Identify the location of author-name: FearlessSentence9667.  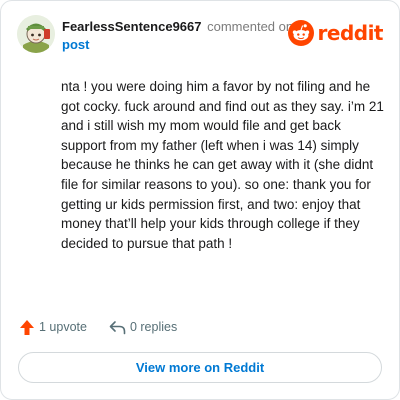
(131, 26).